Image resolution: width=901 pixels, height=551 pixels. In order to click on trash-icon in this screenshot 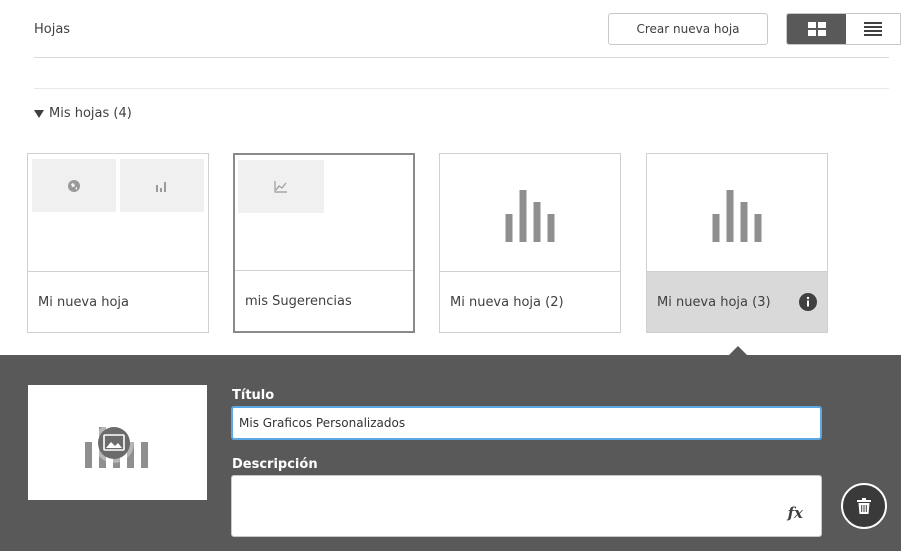, I will do `click(864, 506)`.